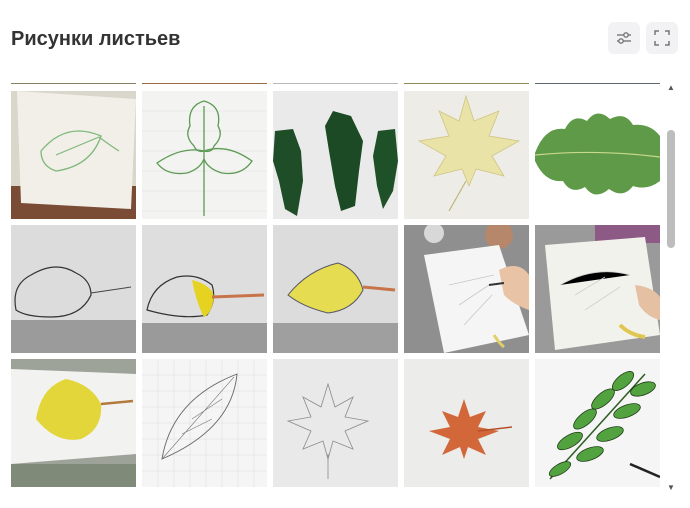 The height and width of the screenshot is (508, 690). Describe the element at coordinates (671, 88) in the screenshot. I see `scroll-up-arrow-icon: ▲` at that location.